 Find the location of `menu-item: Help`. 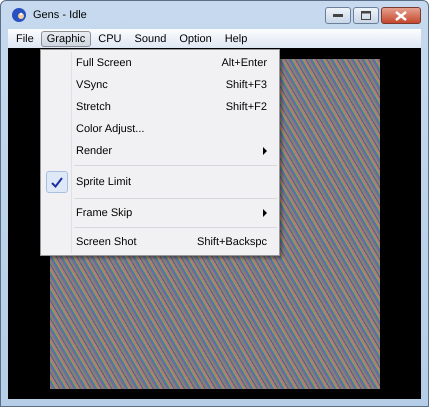

menu-item: Help is located at coordinates (236, 38).